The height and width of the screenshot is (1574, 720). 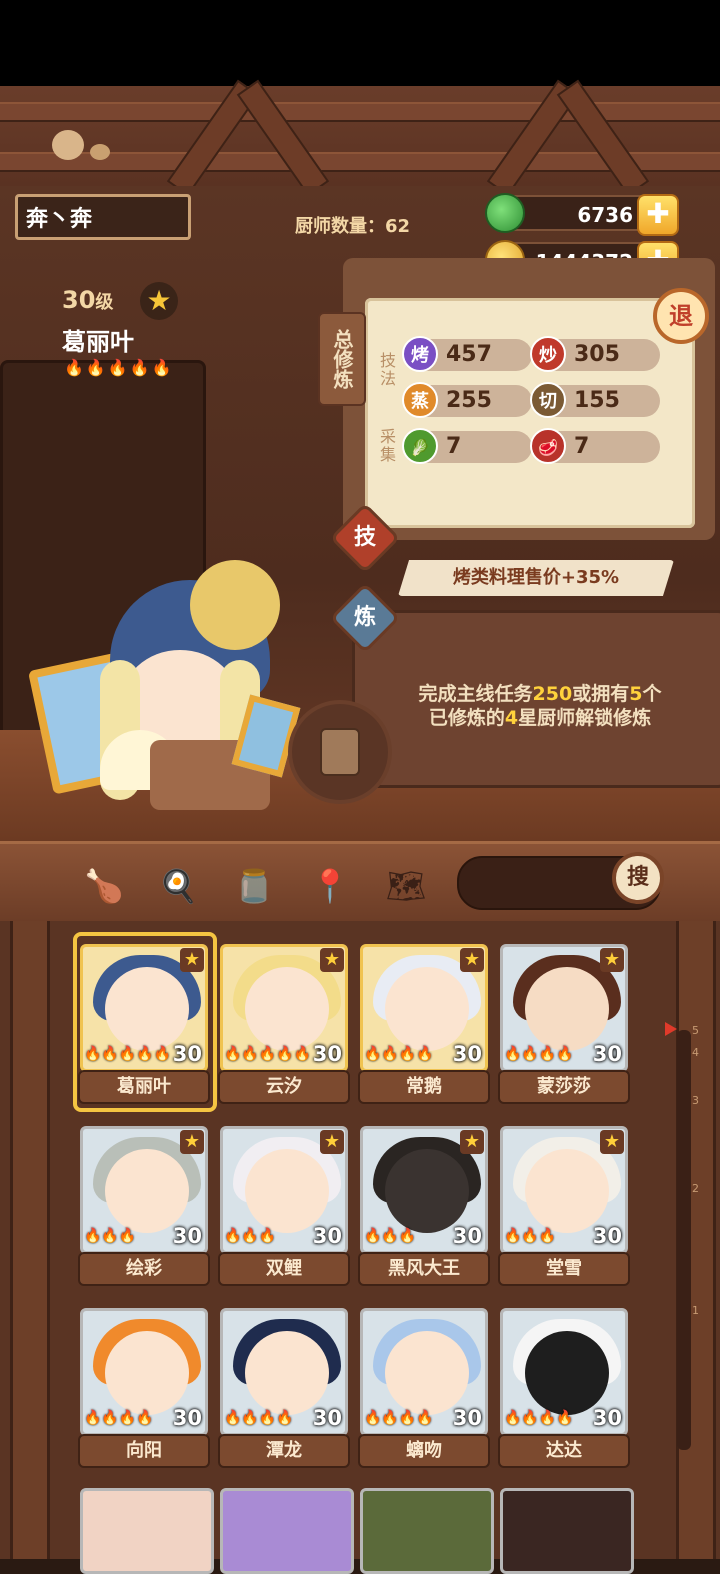 I want to click on add-jade-button: ✚, so click(x=658, y=215).